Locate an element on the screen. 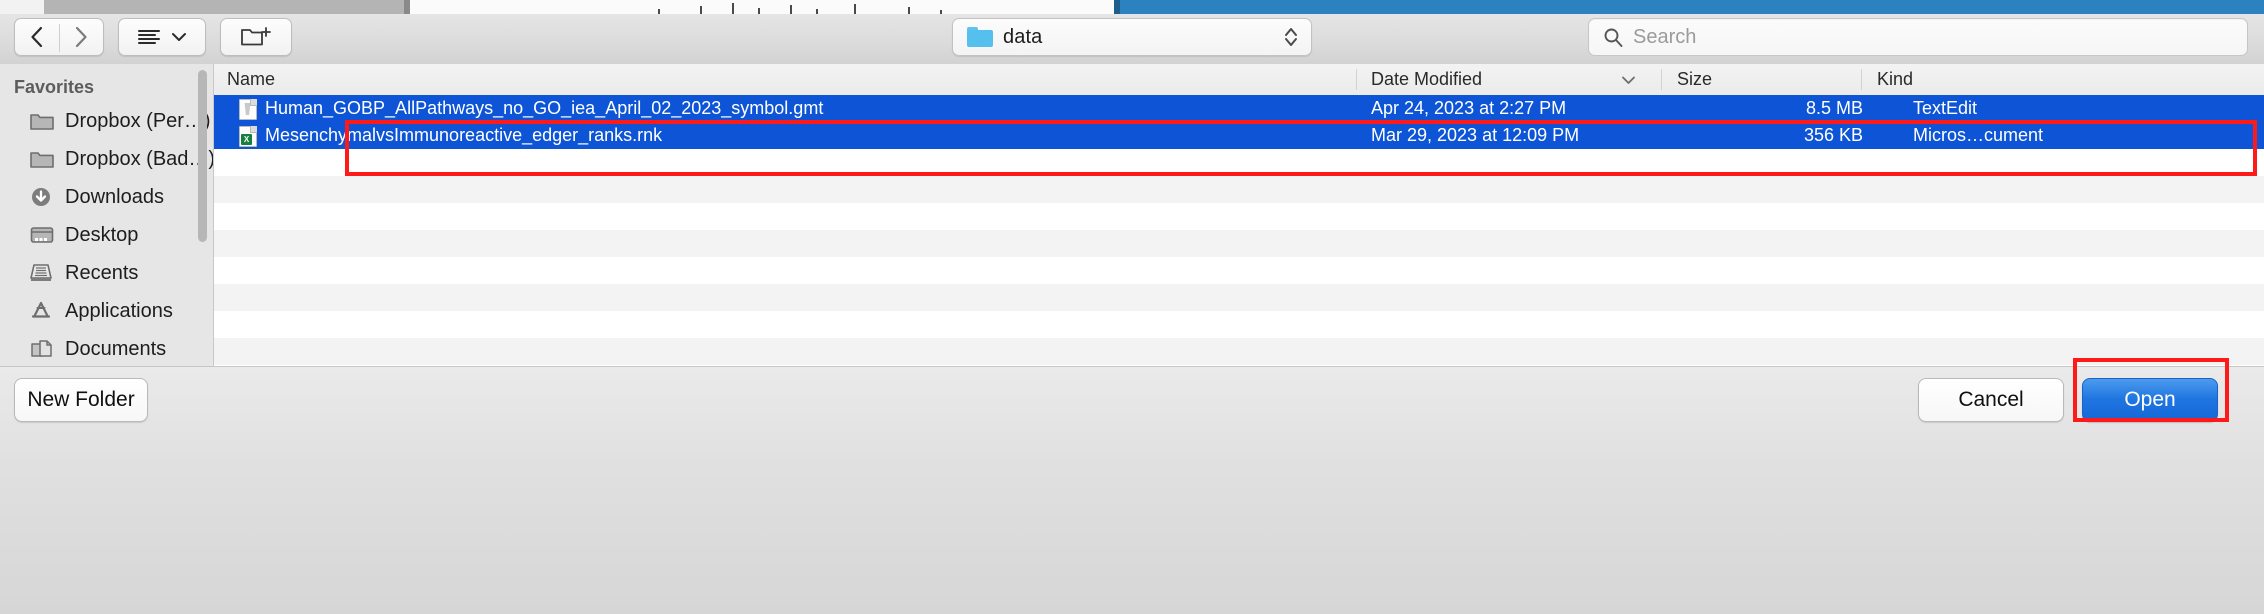 This screenshot has height=614, width=2264. cancel-button: Cancel is located at coordinates (1991, 400).